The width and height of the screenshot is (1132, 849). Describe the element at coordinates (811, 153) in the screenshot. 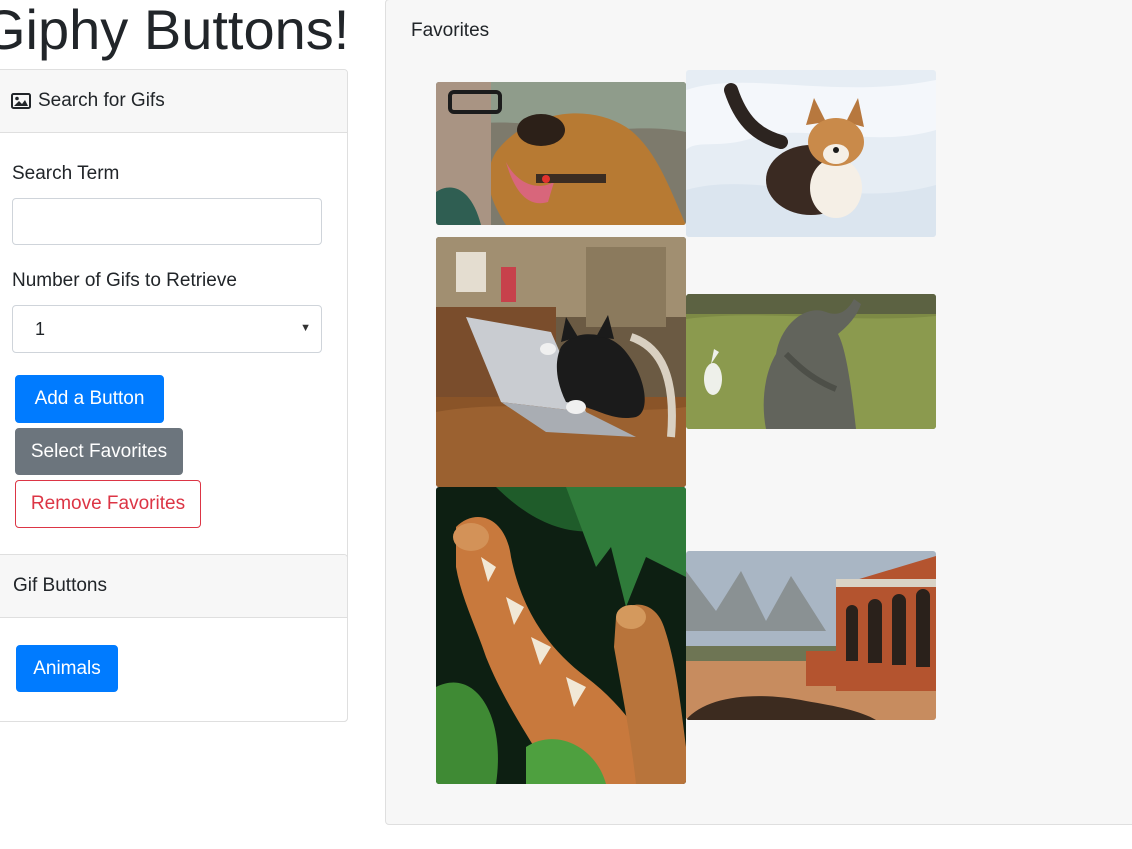

I see `gif-corgi-in-snow` at that location.